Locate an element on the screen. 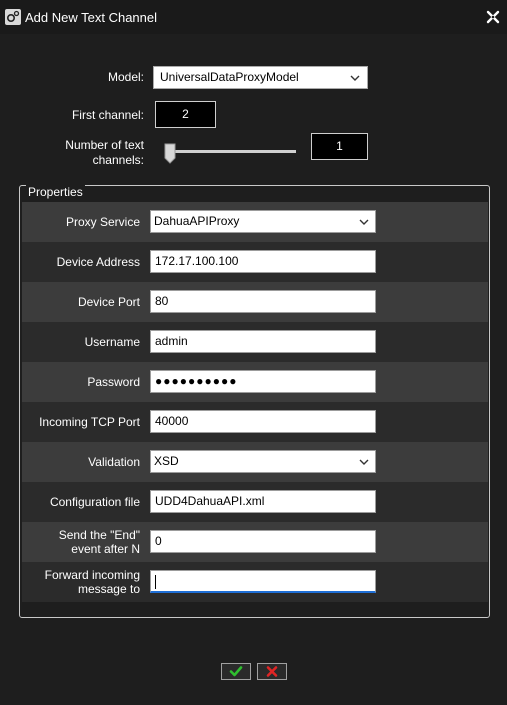 The width and height of the screenshot is (507, 705). ok-button is located at coordinates (236, 671).